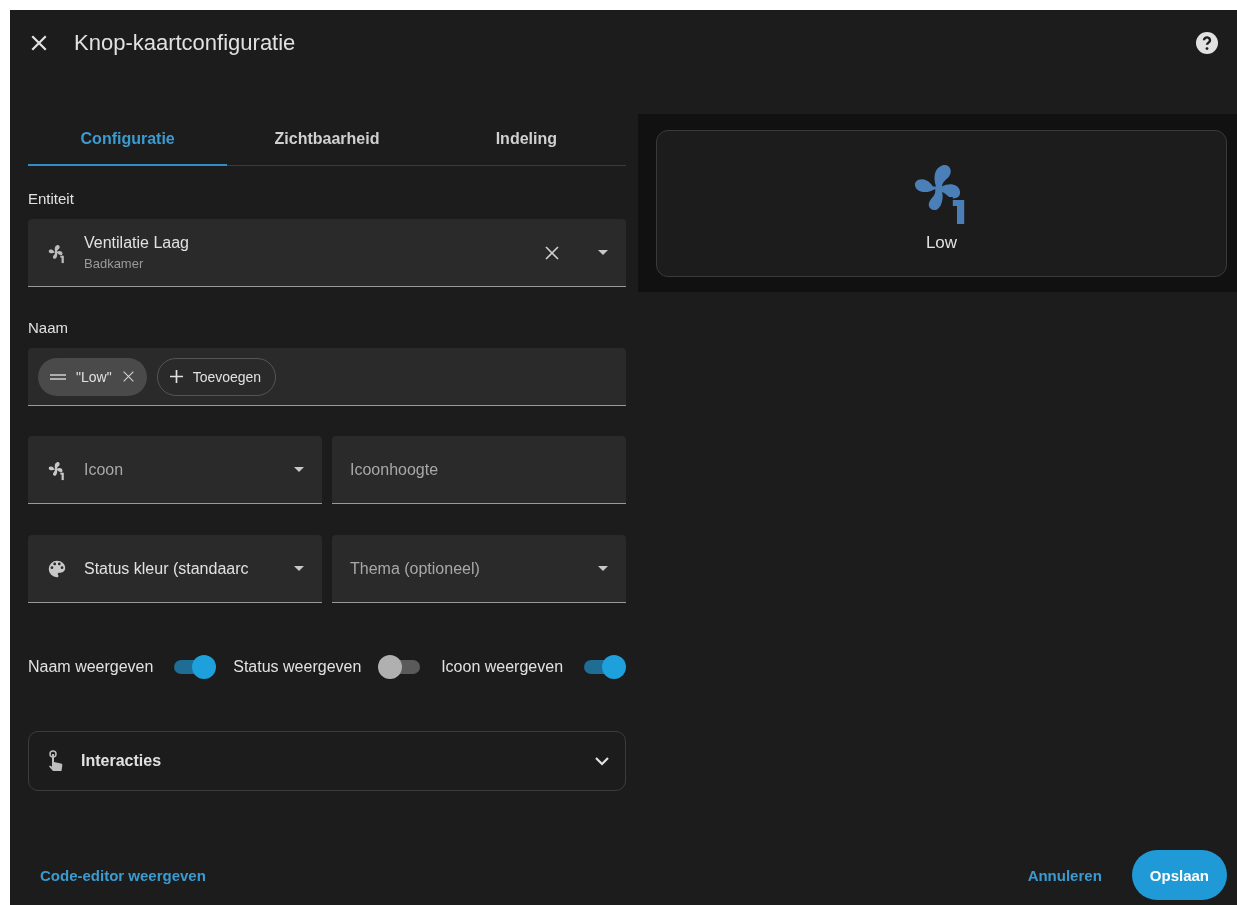 The height and width of the screenshot is (905, 1237). I want to click on toggle-label: Naam weergeven, so click(91, 667).